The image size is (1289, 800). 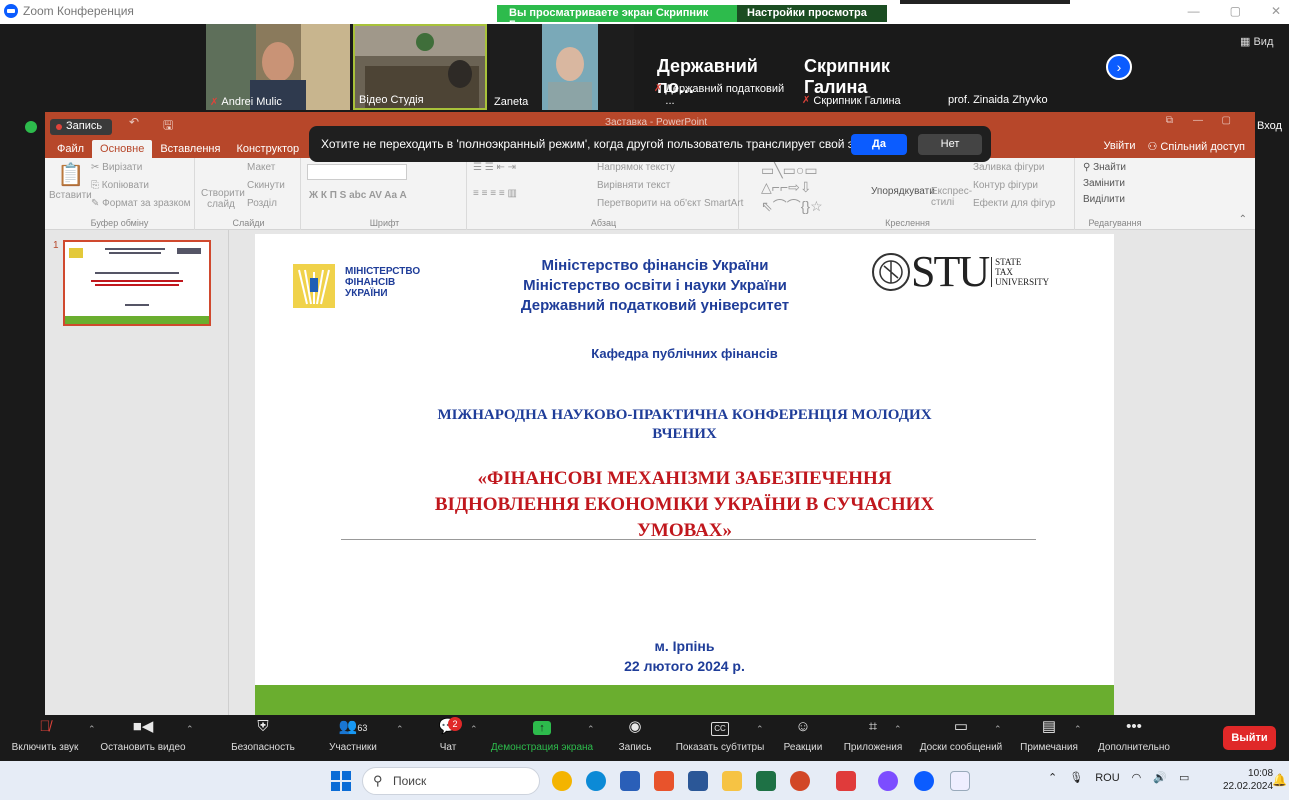 What do you see at coordinates (1243, 219) in the screenshot?
I see `collapse-ribbon-icon: ⌃` at bounding box center [1243, 219].